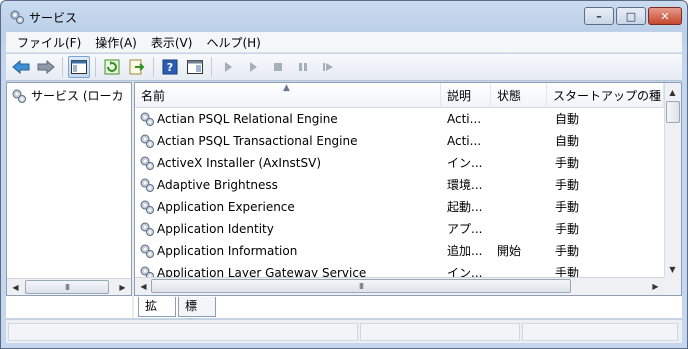 The width and height of the screenshot is (688, 349). What do you see at coordinates (153, 96) in the screenshot?
I see `column-header-label: 名前` at bounding box center [153, 96].